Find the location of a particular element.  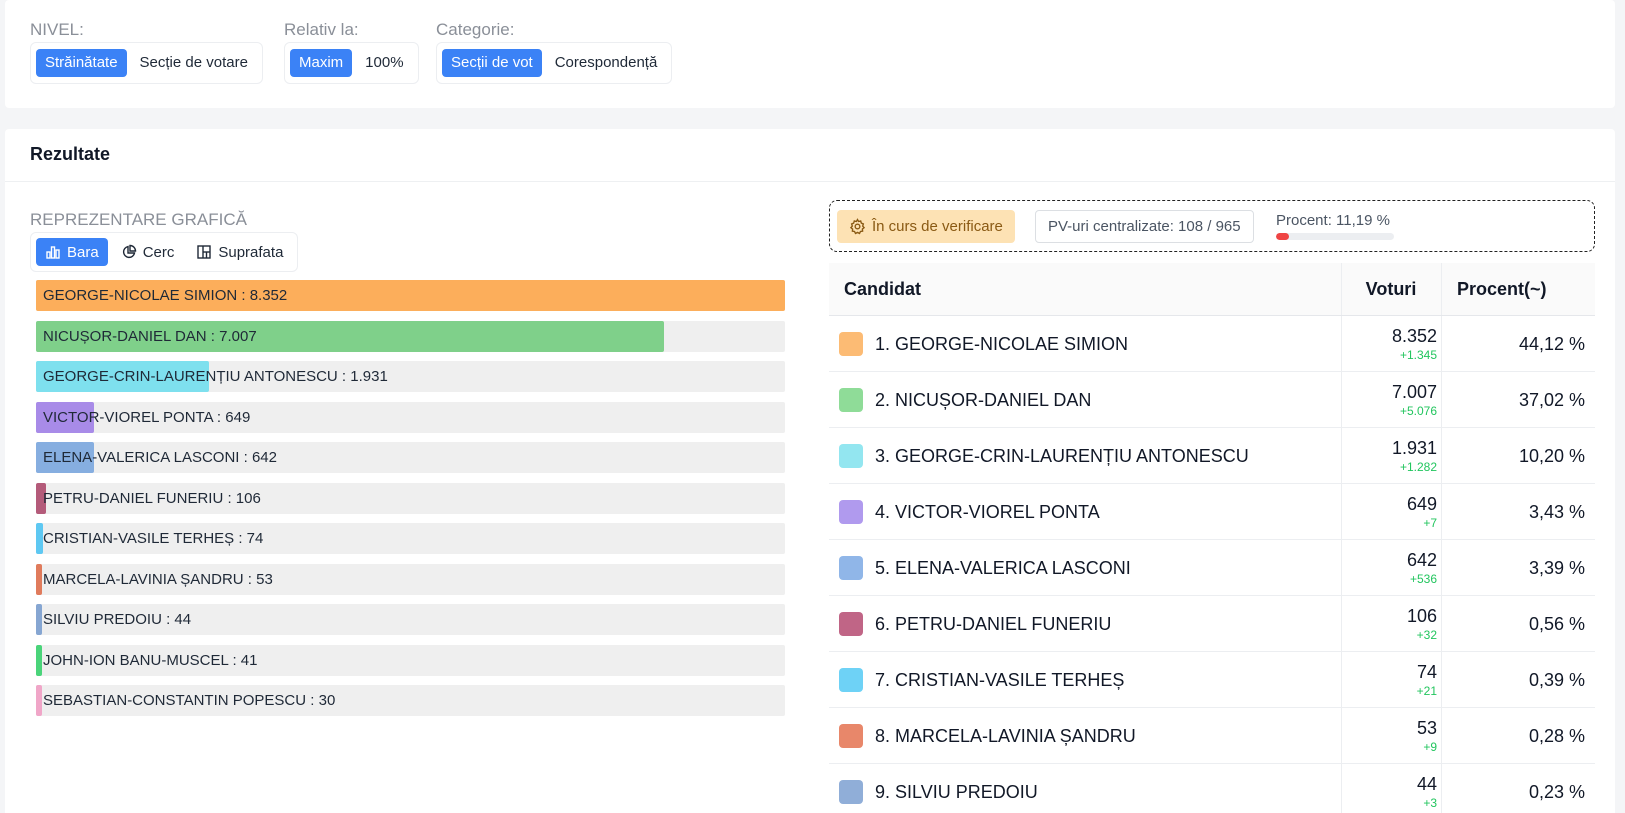

graph-label: REPREZENTARE GRAFICĂ is located at coordinates (138, 219).